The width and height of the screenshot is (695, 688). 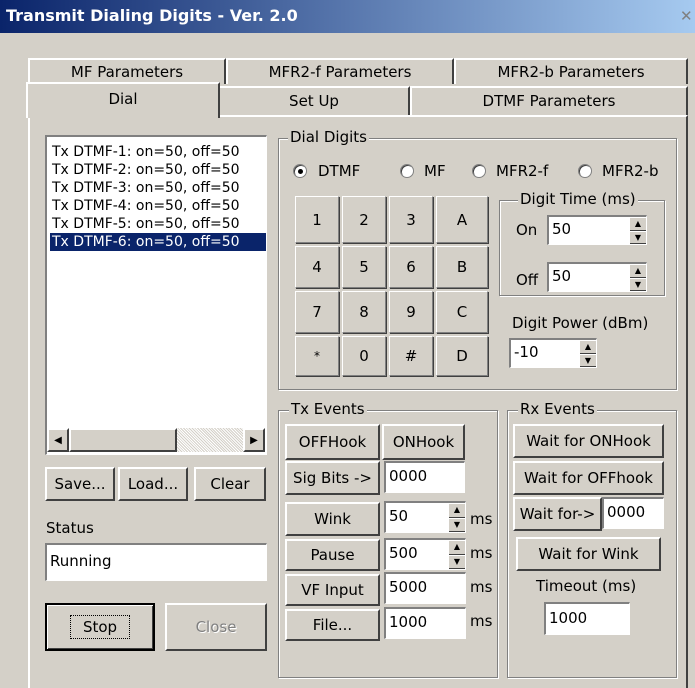 I want to click on on-label: On, so click(x=527, y=230).